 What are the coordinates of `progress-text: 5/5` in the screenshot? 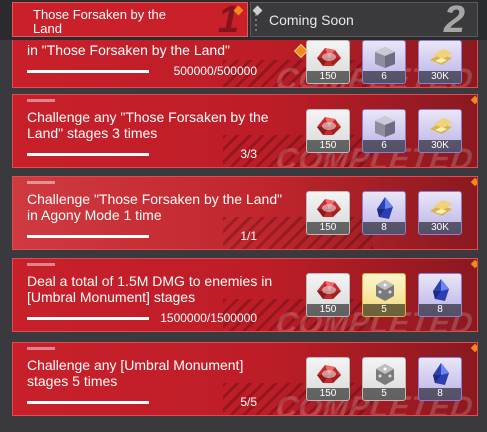 It's located at (248, 402).